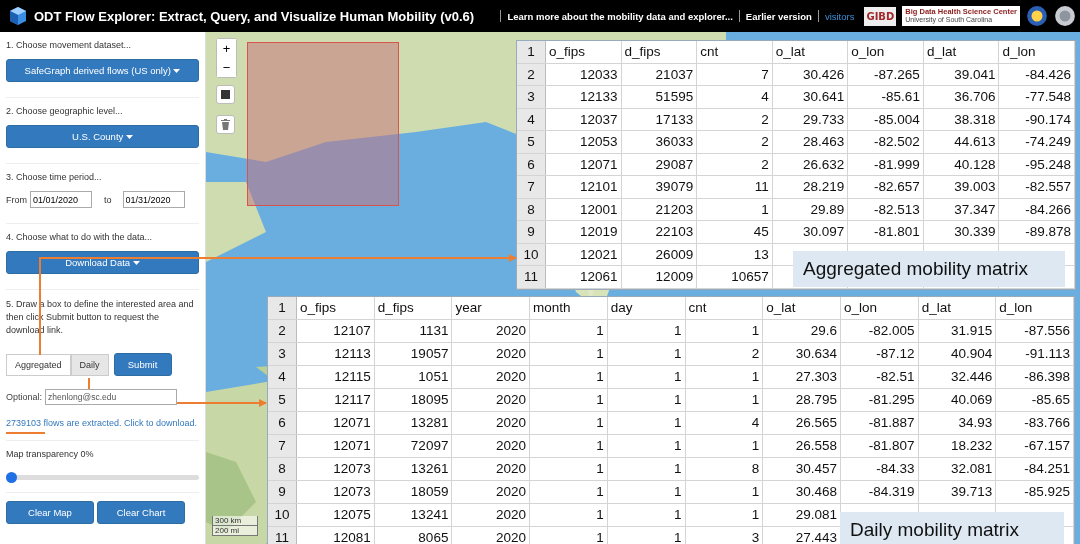 The width and height of the screenshot is (1080, 544). Describe the element at coordinates (336, 515) in the screenshot. I see `table-cell: 12075` at that location.